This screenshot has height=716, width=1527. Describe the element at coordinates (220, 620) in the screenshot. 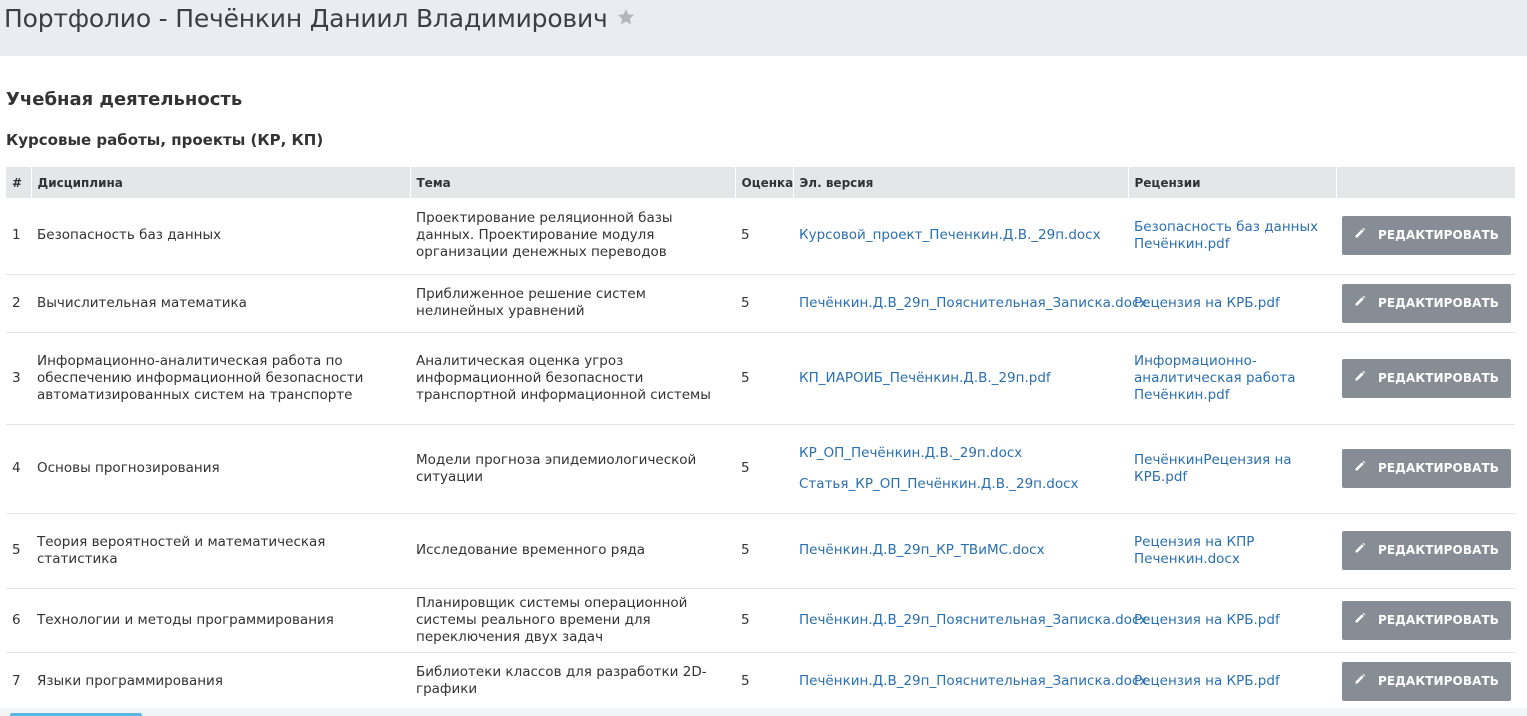

I see `discipline-cell: Технологии и методы программирования` at that location.